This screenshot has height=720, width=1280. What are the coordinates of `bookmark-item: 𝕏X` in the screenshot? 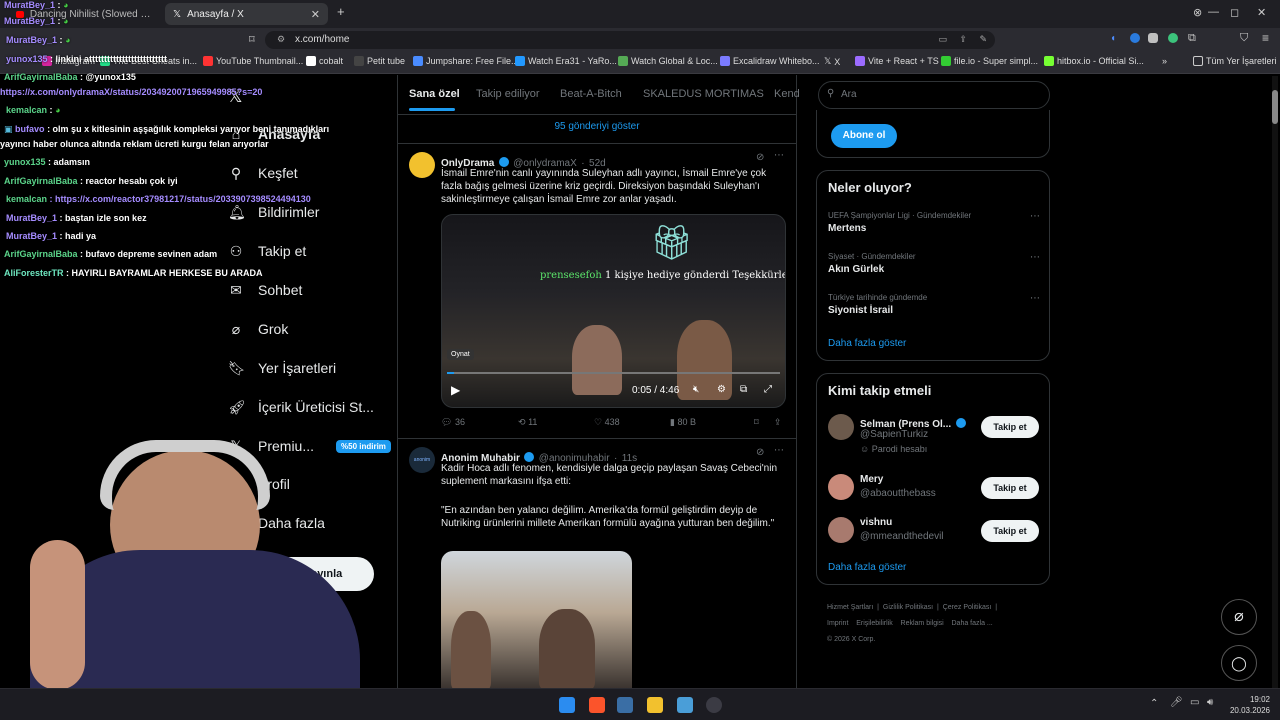 It's located at (832, 61).